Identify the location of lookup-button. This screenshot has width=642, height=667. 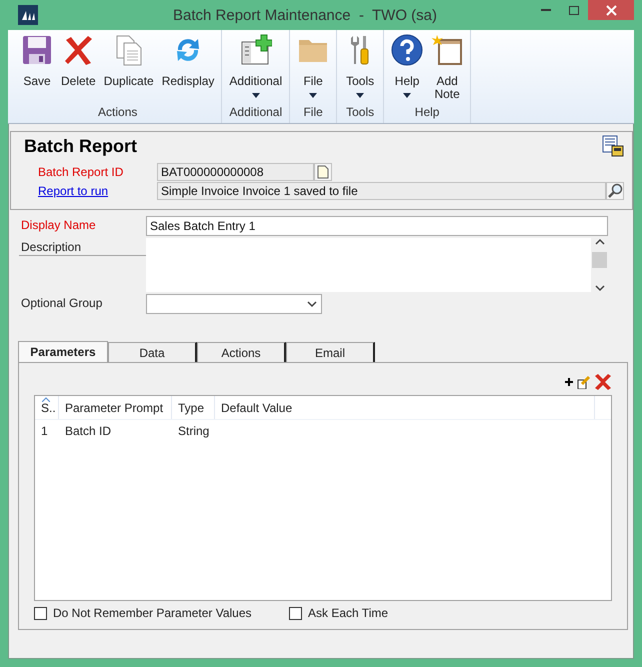
(615, 191).